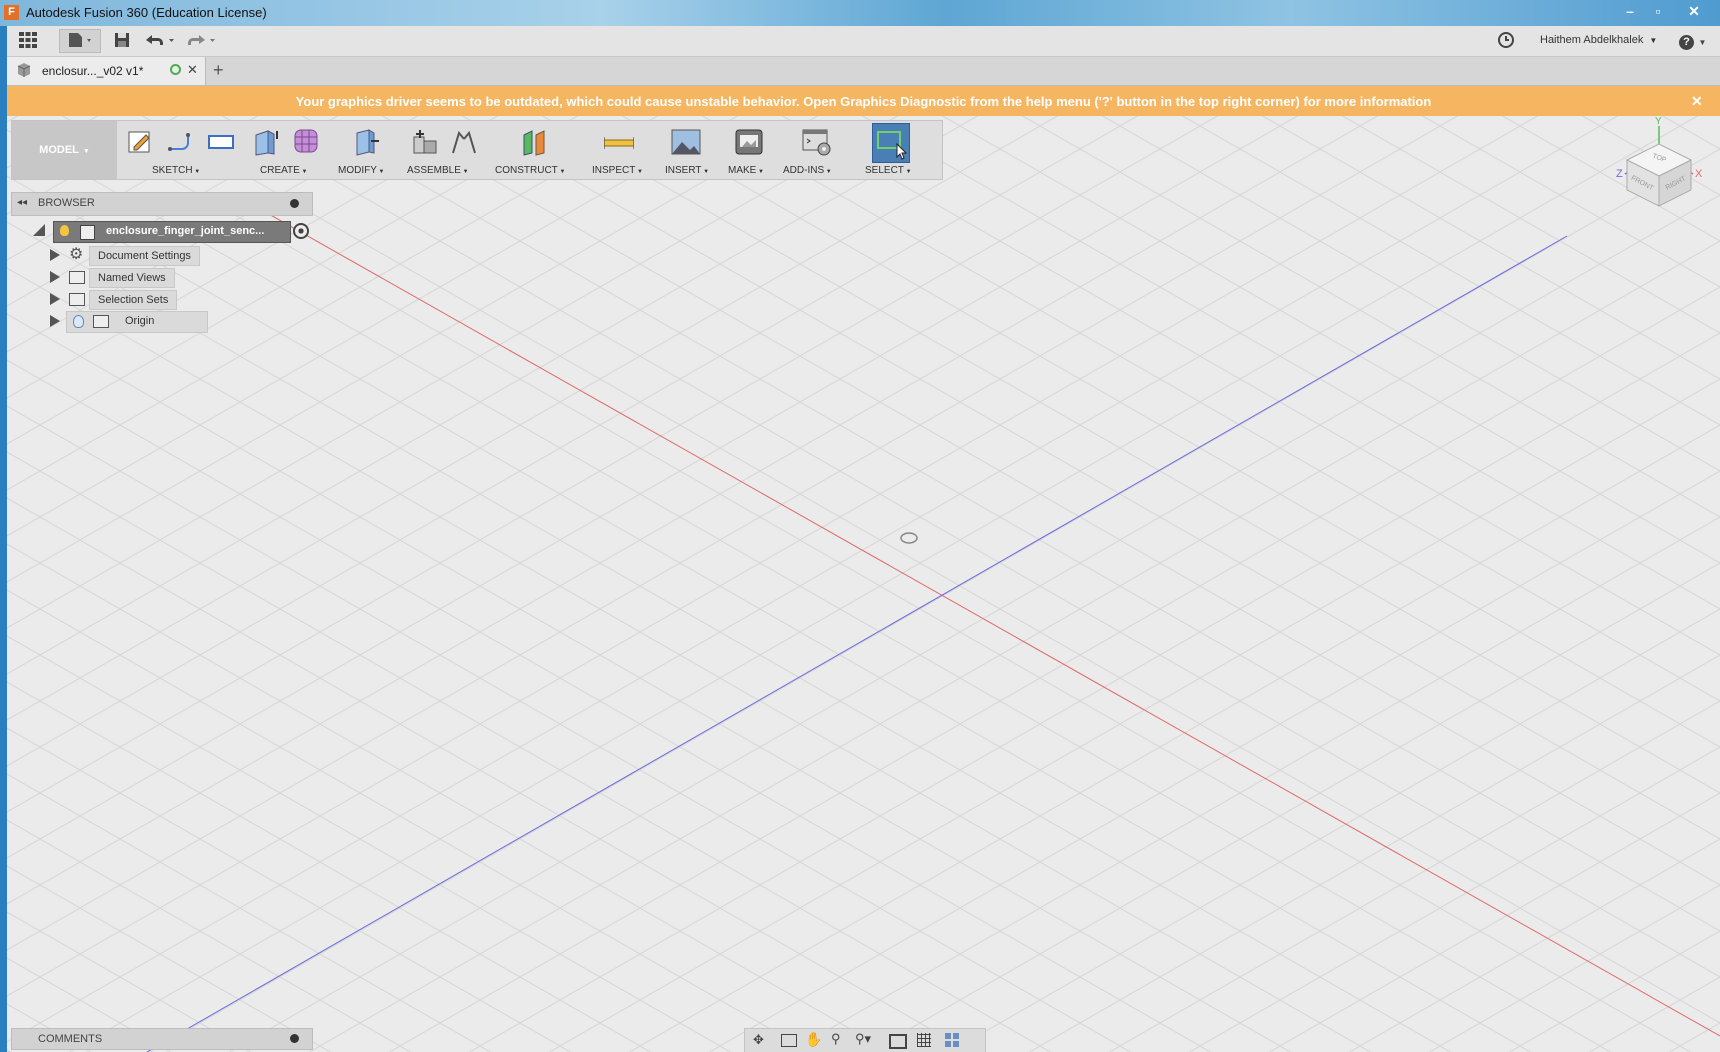 The width and height of the screenshot is (1720, 1052). I want to click on job-status-clock-icon, so click(1506, 41).